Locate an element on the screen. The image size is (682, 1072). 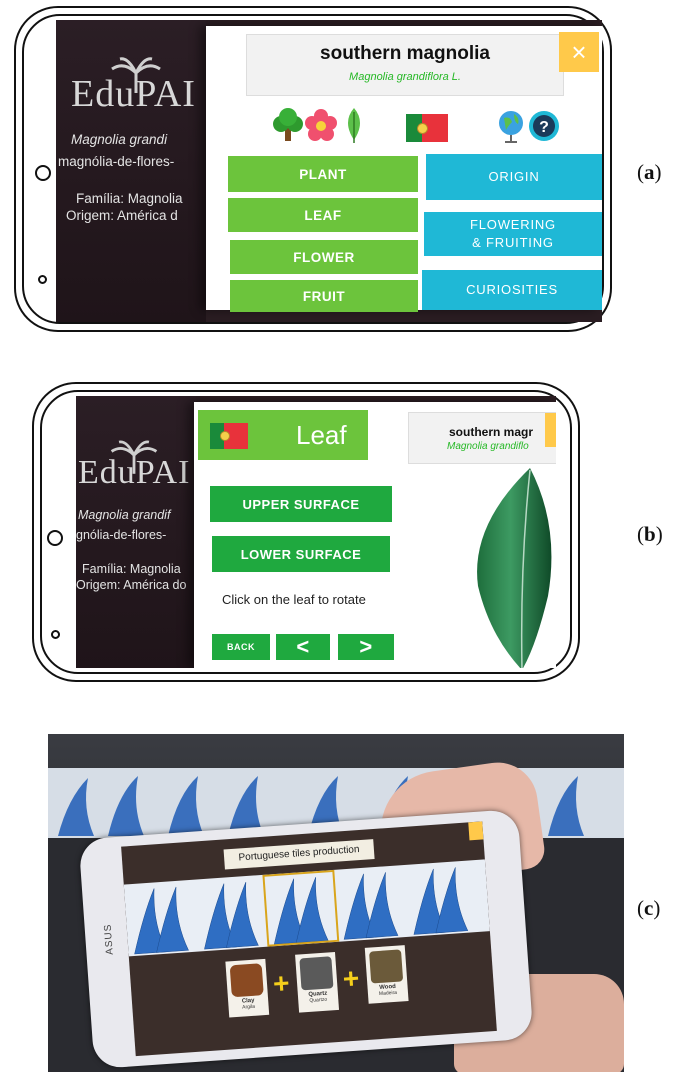
help-icon: ? is located at coordinates (544, 126).